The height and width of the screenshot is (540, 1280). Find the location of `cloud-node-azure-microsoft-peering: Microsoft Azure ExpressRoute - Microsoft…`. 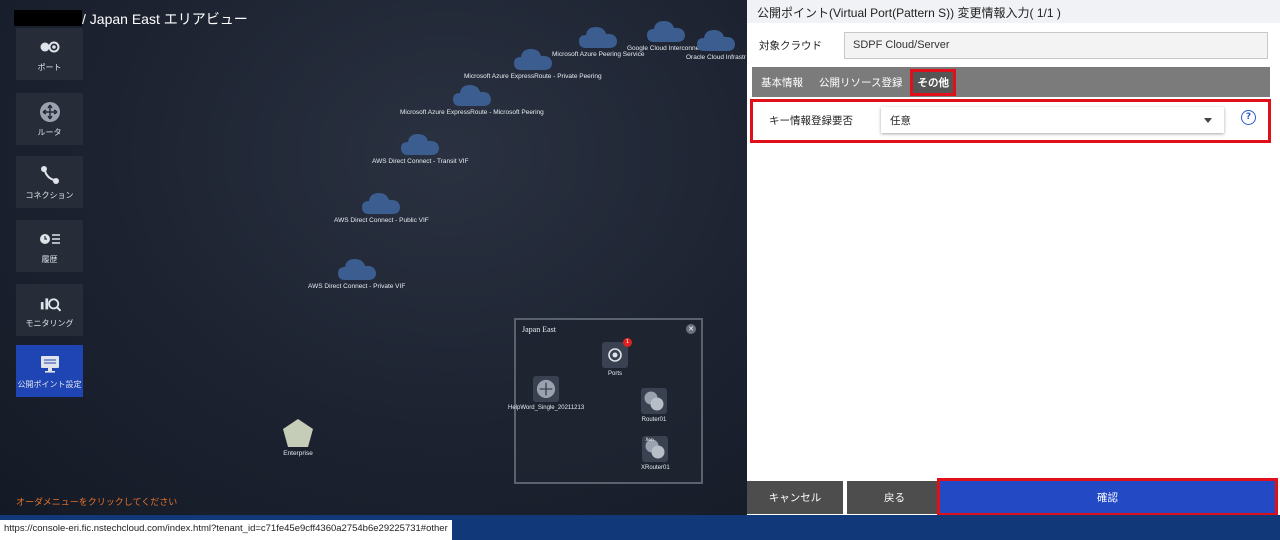

cloud-node-azure-microsoft-peering: Microsoft Azure ExpressRoute - Microsoft… is located at coordinates (472, 99).